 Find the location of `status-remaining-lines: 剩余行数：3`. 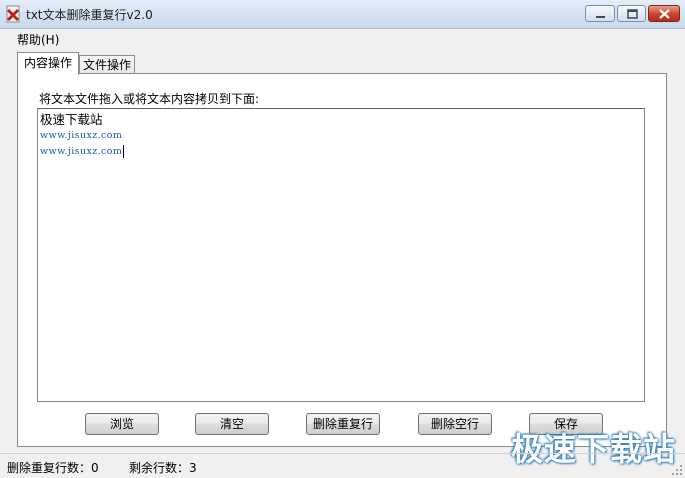

status-remaining-lines: 剩余行数：3 is located at coordinates (163, 468).